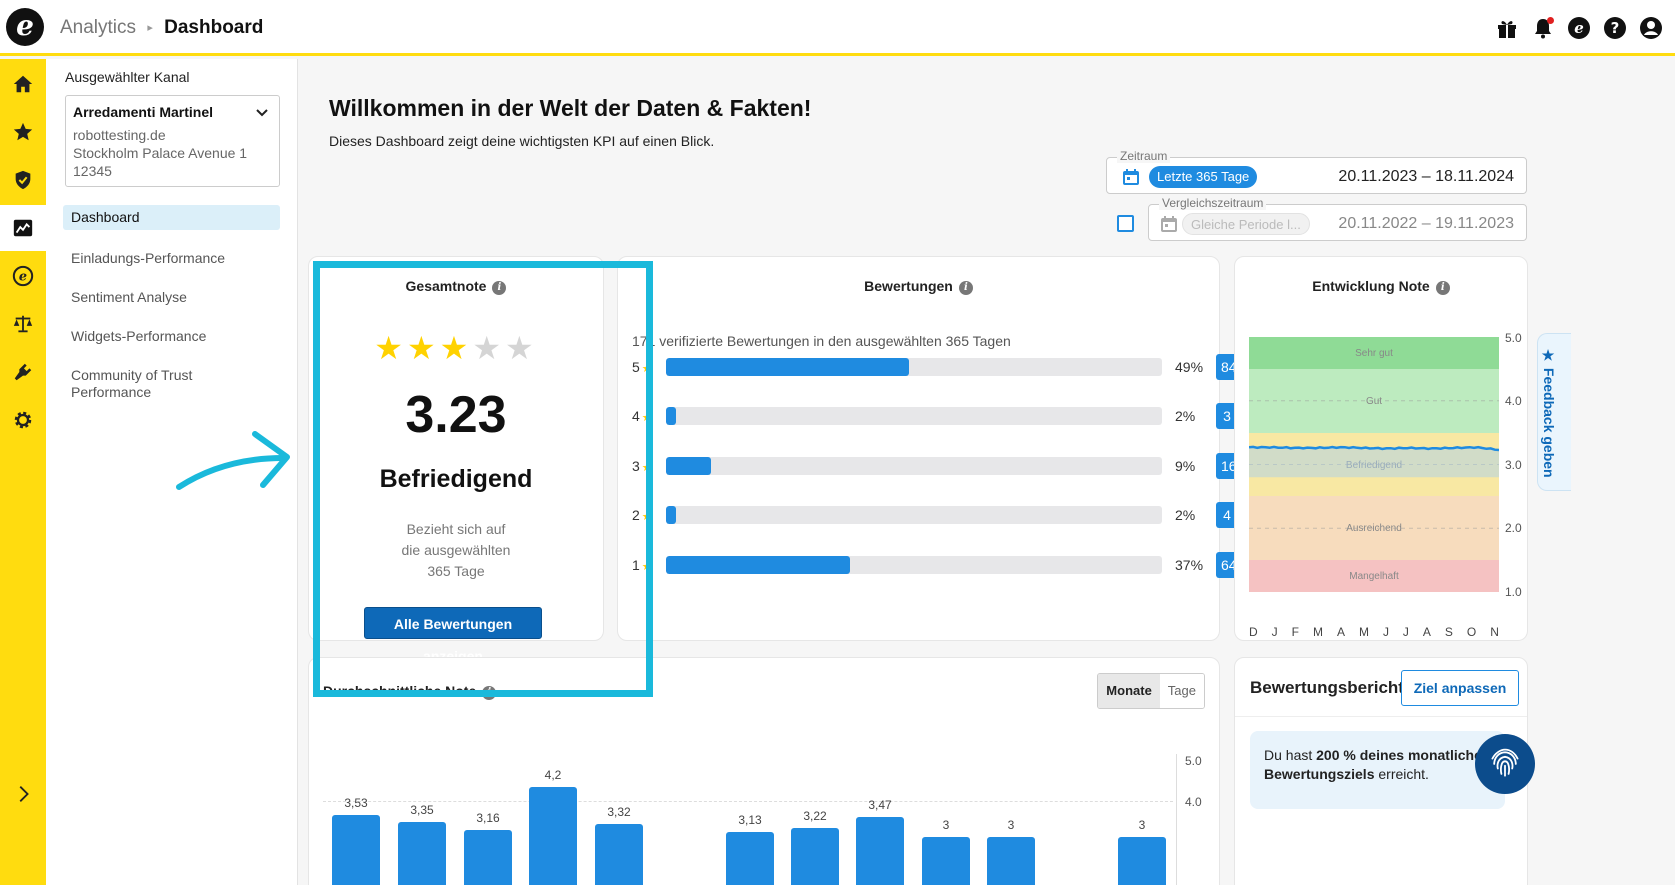  I want to click on plug-icon, so click(23, 372).